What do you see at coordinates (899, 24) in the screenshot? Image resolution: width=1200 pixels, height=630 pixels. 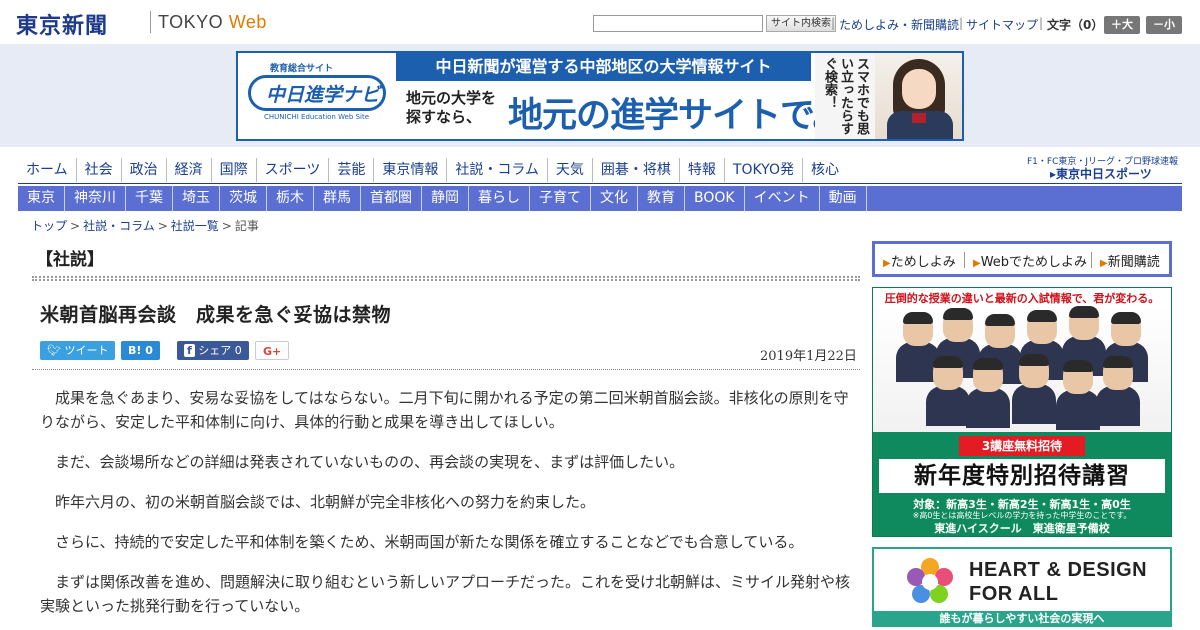 I see `trial-subscribe-link: ためしよみ・新聞購読` at bounding box center [899, 24].